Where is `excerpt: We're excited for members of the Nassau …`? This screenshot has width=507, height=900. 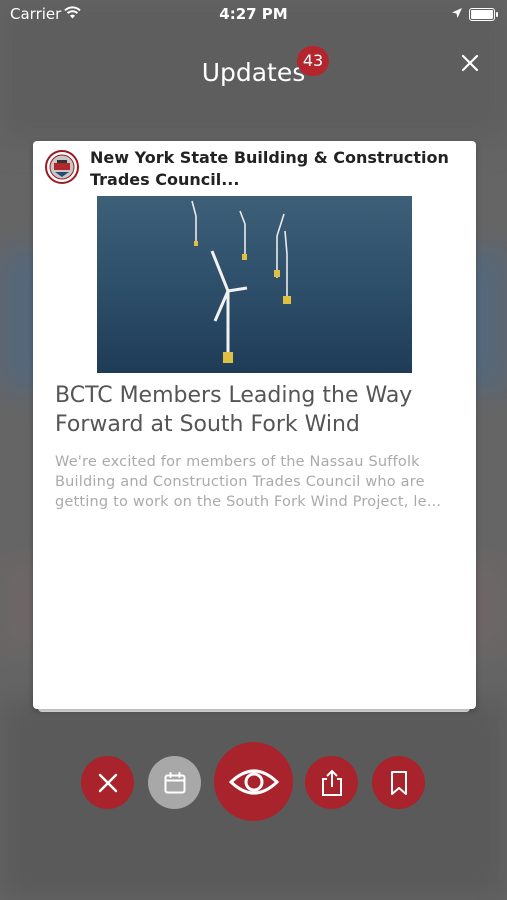 excerpt: We're excited for members of the Nassau … is located at coordinates (248, 482).